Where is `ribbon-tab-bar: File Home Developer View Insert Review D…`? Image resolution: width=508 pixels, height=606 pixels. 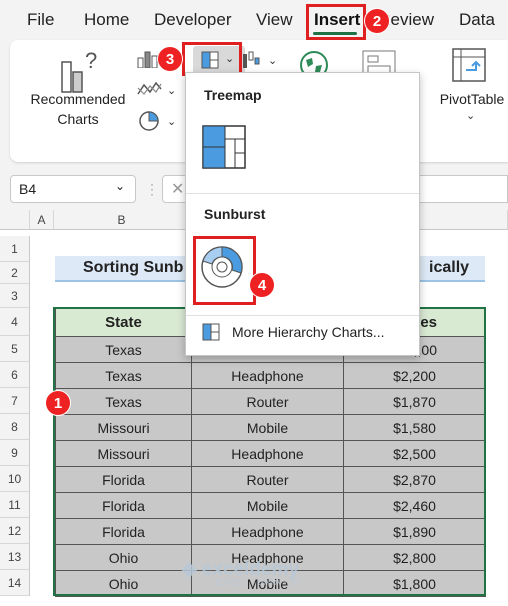
ribbon-tab-bar: File Home Developer View Insert Review D… is located at coordinates (254, 20).